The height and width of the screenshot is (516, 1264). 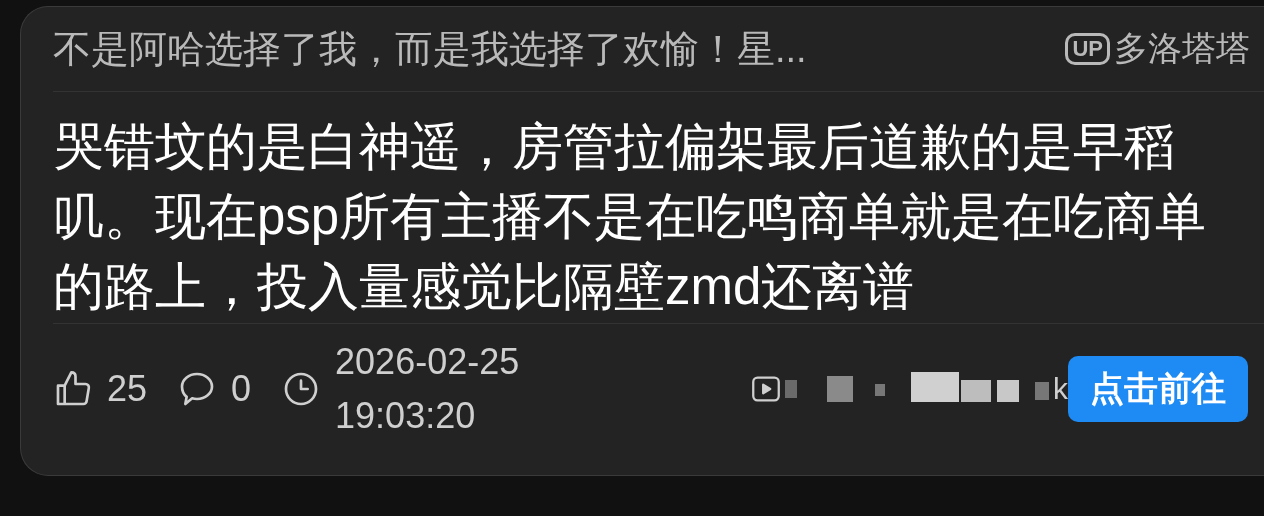 I want to click on go-button: 点击前往, so click(x=1158, y=389).